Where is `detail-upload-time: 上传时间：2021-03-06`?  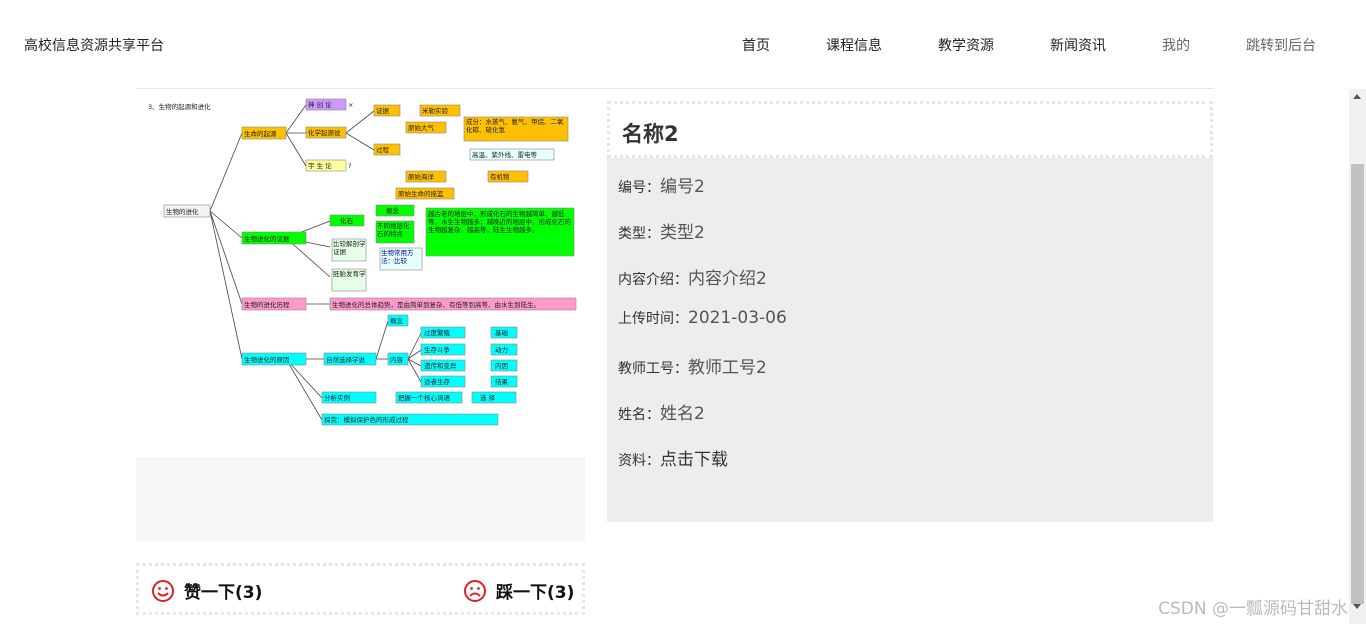 detail-upload-time: 上传时间：2021-03-06 is located at coordinates (702, 318).